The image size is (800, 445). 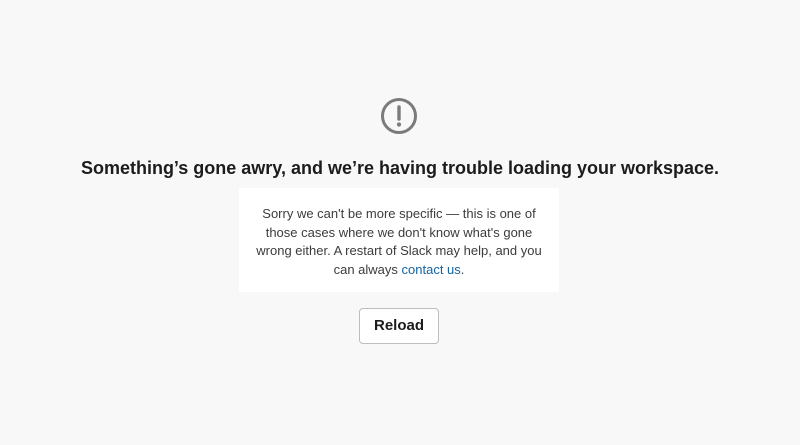 What do you see at coordinates (399, 116) in the screenshot?
I see `exclamation-circle-icon` at bounding box center [399, 116].